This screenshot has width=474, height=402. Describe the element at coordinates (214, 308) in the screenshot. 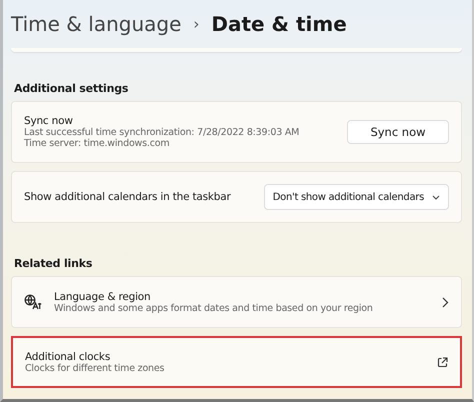

I see `link-description: Windows and some apps format dates and time based on your region` at that location.